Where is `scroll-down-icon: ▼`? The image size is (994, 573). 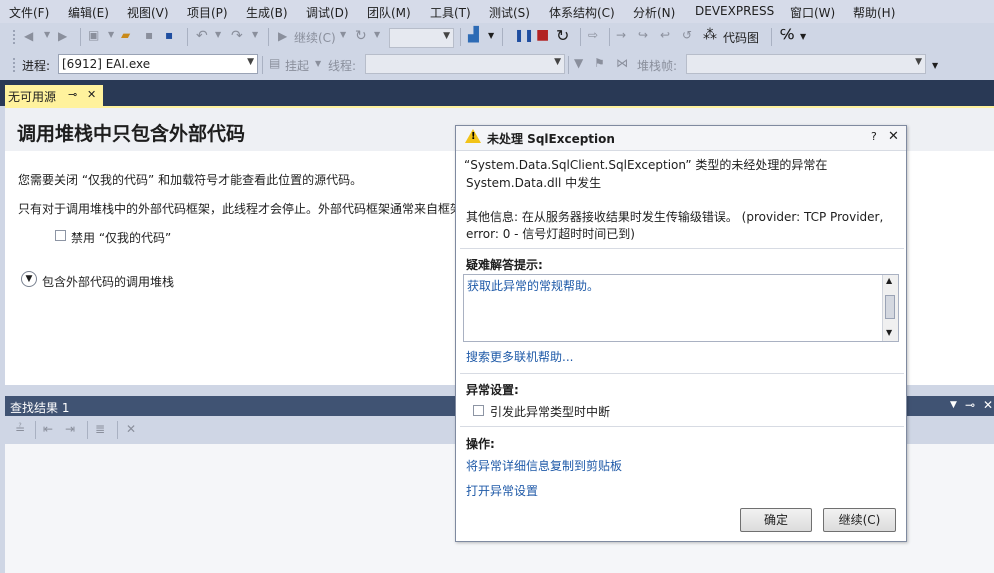
scroll-down-icon: ▼ is located at coordinates (889, 332).